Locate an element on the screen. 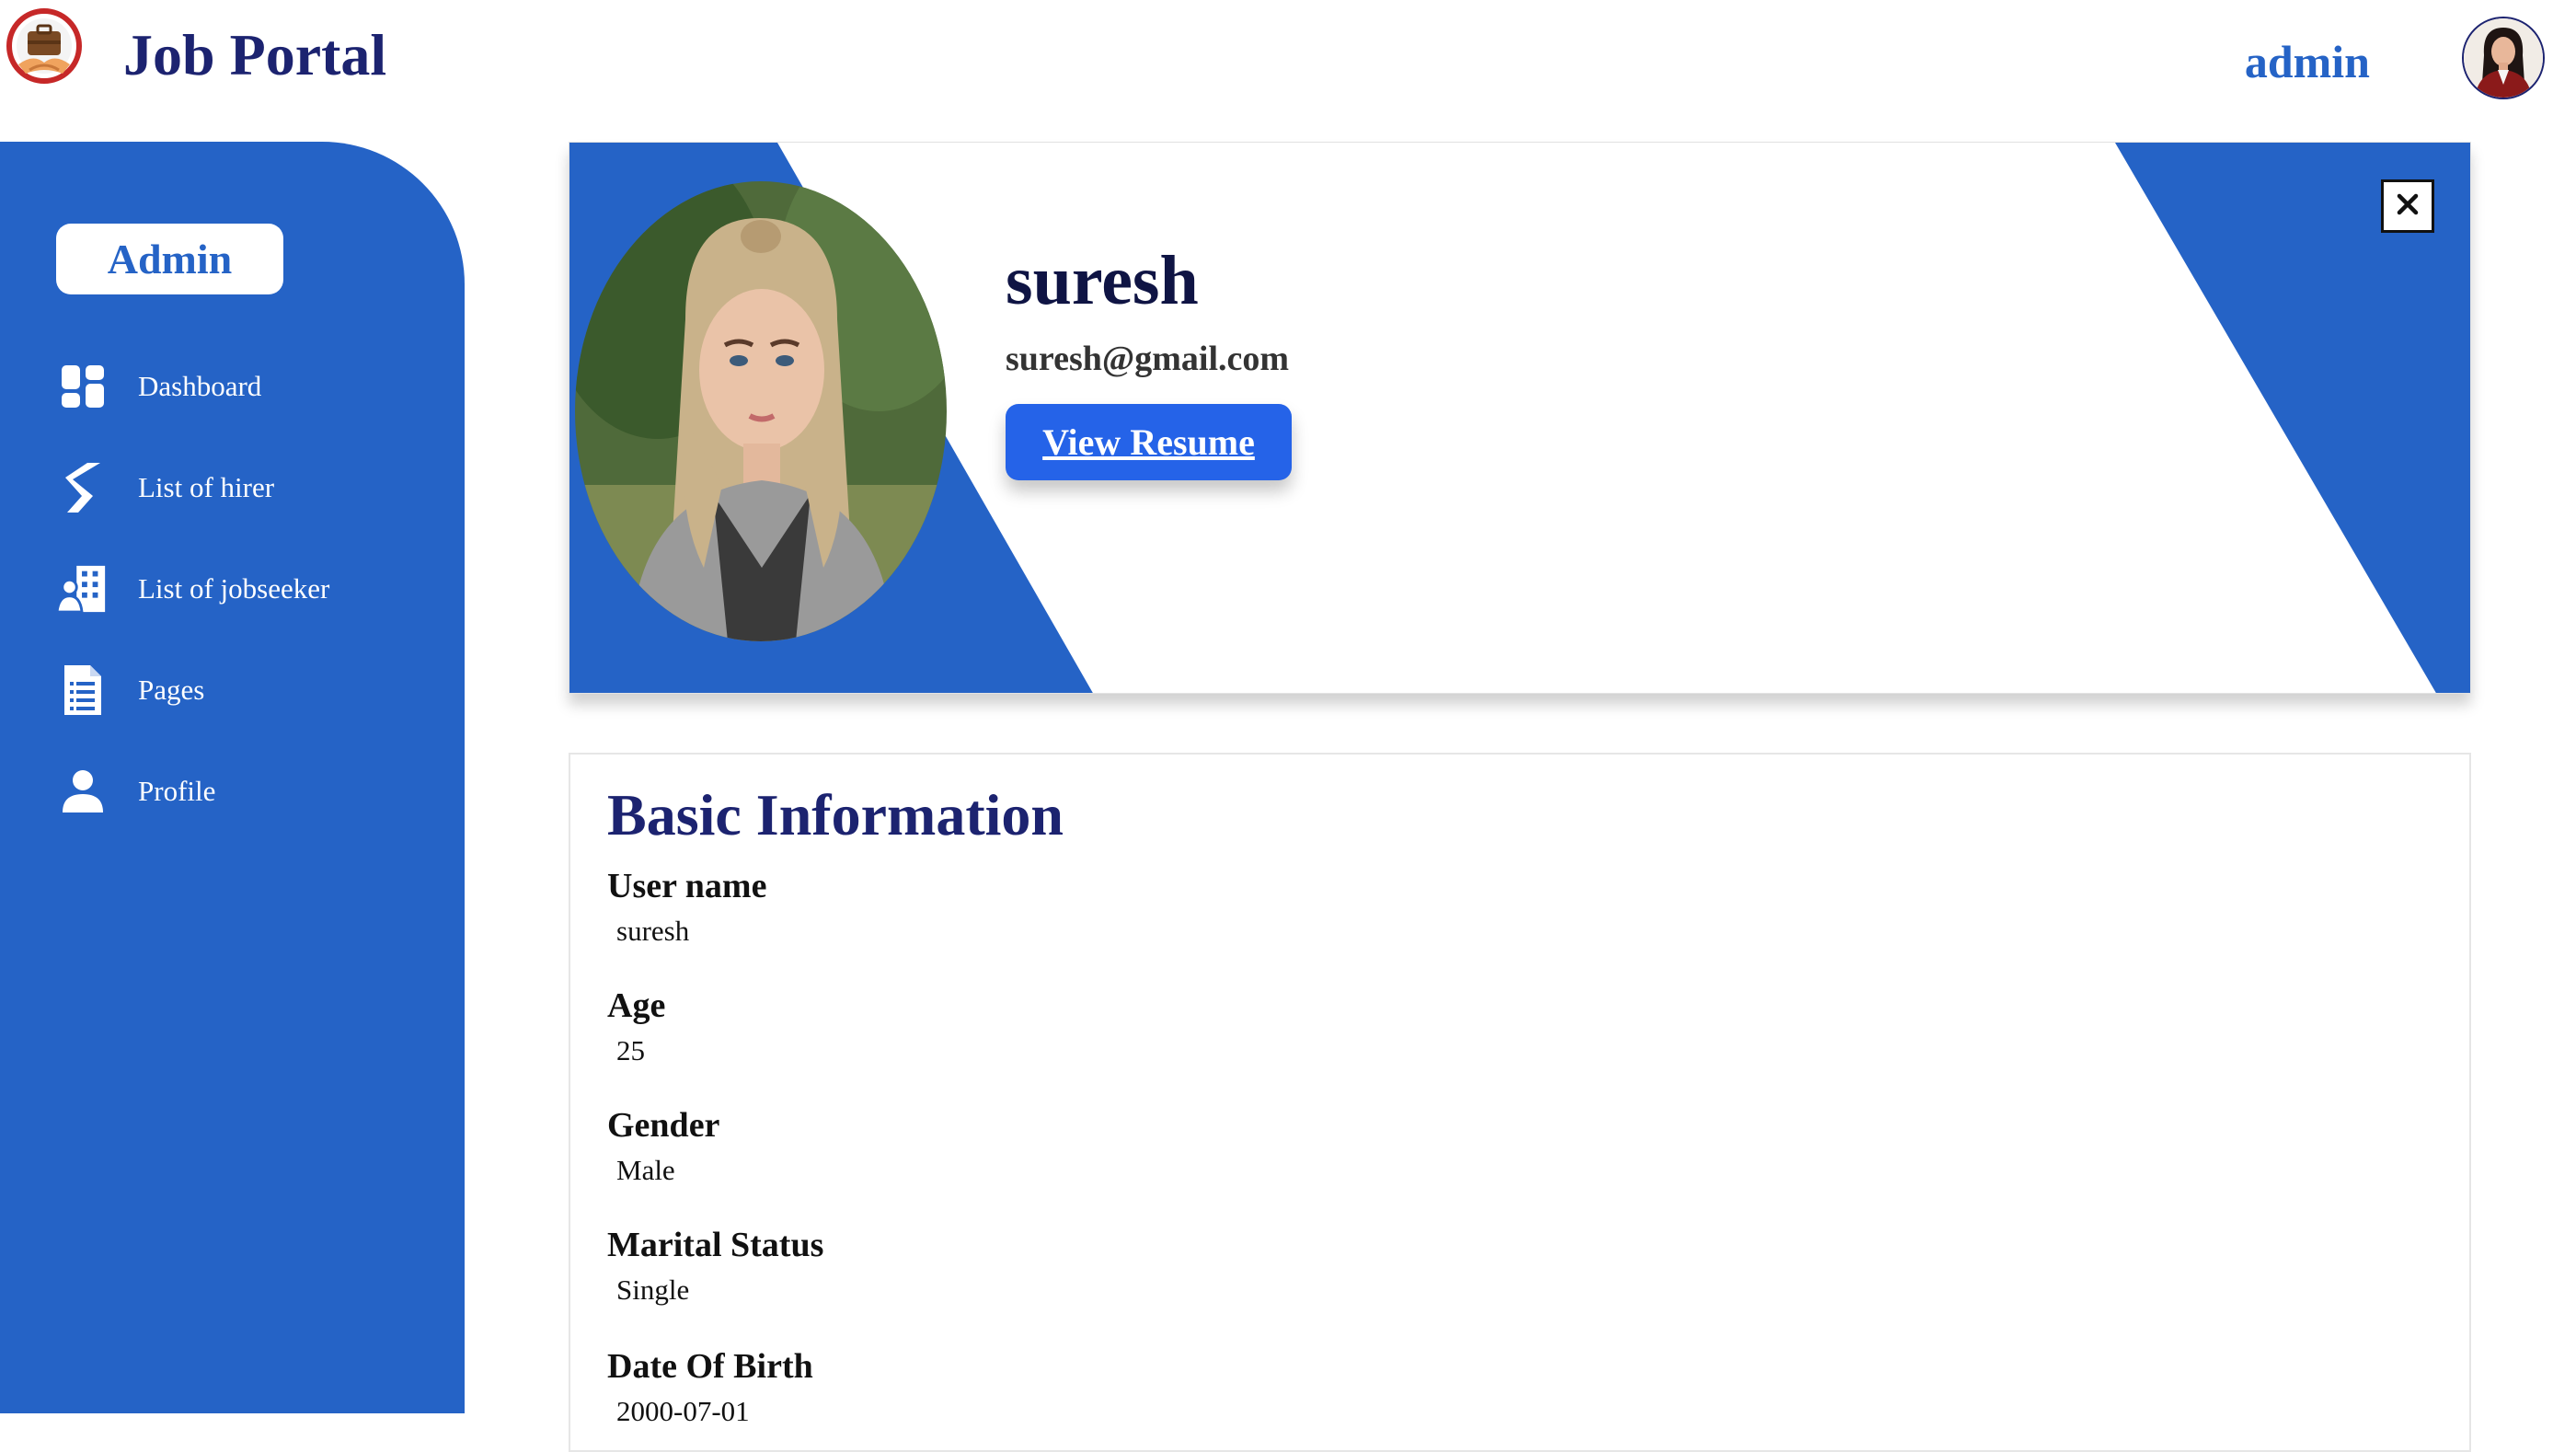 The image size is (2576, 1452). field-label-marital-status: Marital Status is located at coordinates (715, 1245).